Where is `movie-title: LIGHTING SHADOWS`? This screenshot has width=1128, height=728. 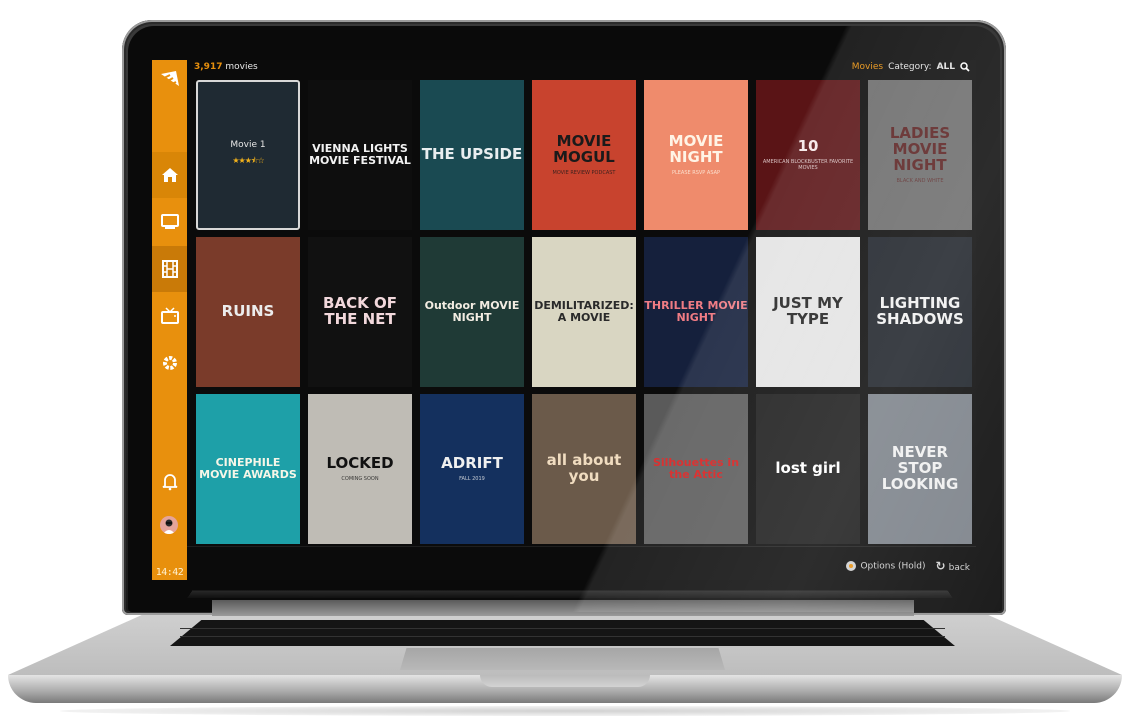 movie-title: LIGHTING SHADOWS is located at coordinates (920, 311).